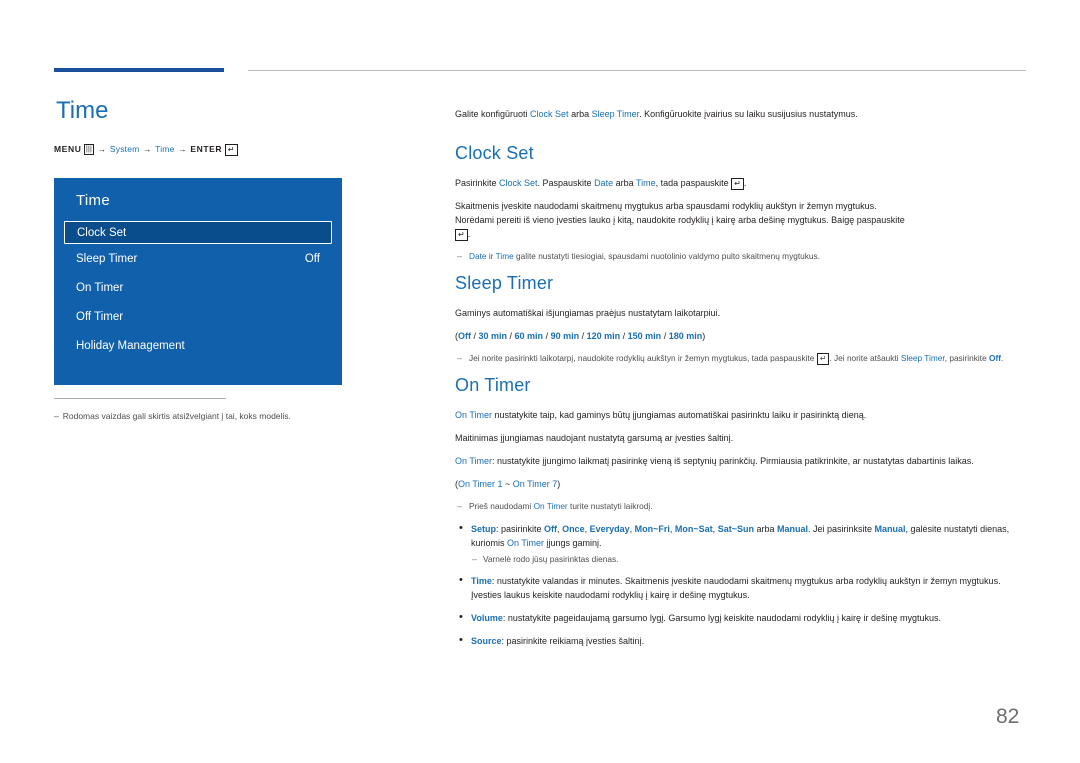 This screenshot has height=763, width=1080. I want to click on st-note-b: . Jei norite atšaukti, so click(865, 357).